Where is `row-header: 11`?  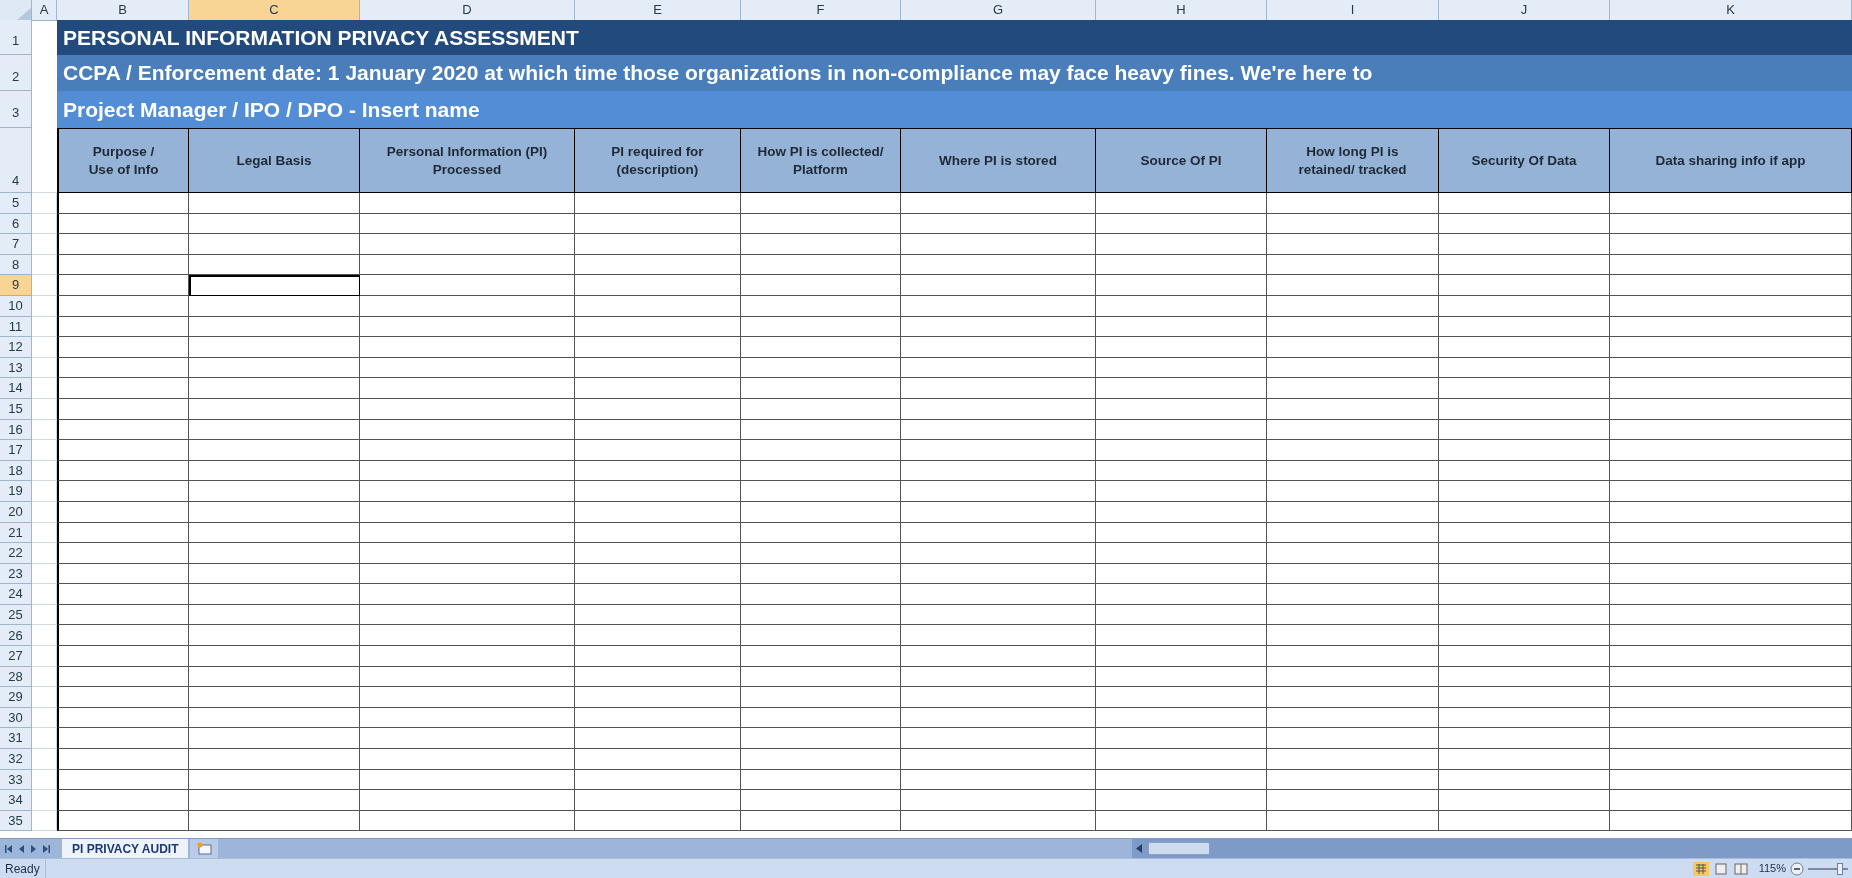 row-header: 11 is located at coordinates (16, 327).